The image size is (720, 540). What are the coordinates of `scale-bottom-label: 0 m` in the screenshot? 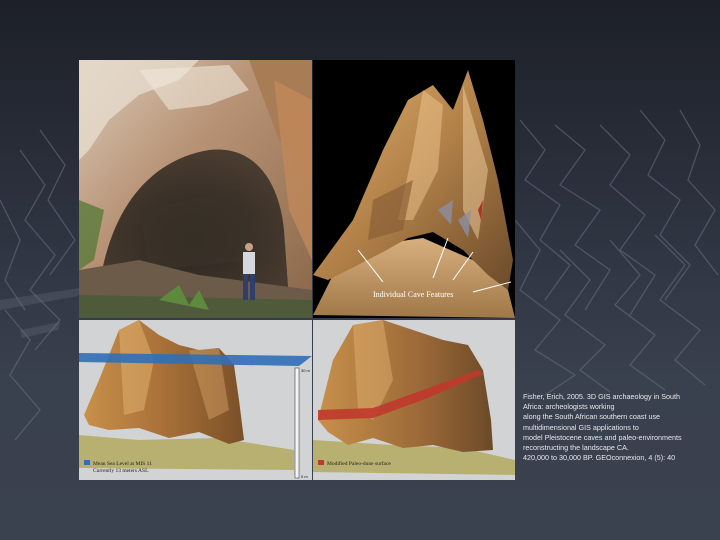 It's located at (304, 476).